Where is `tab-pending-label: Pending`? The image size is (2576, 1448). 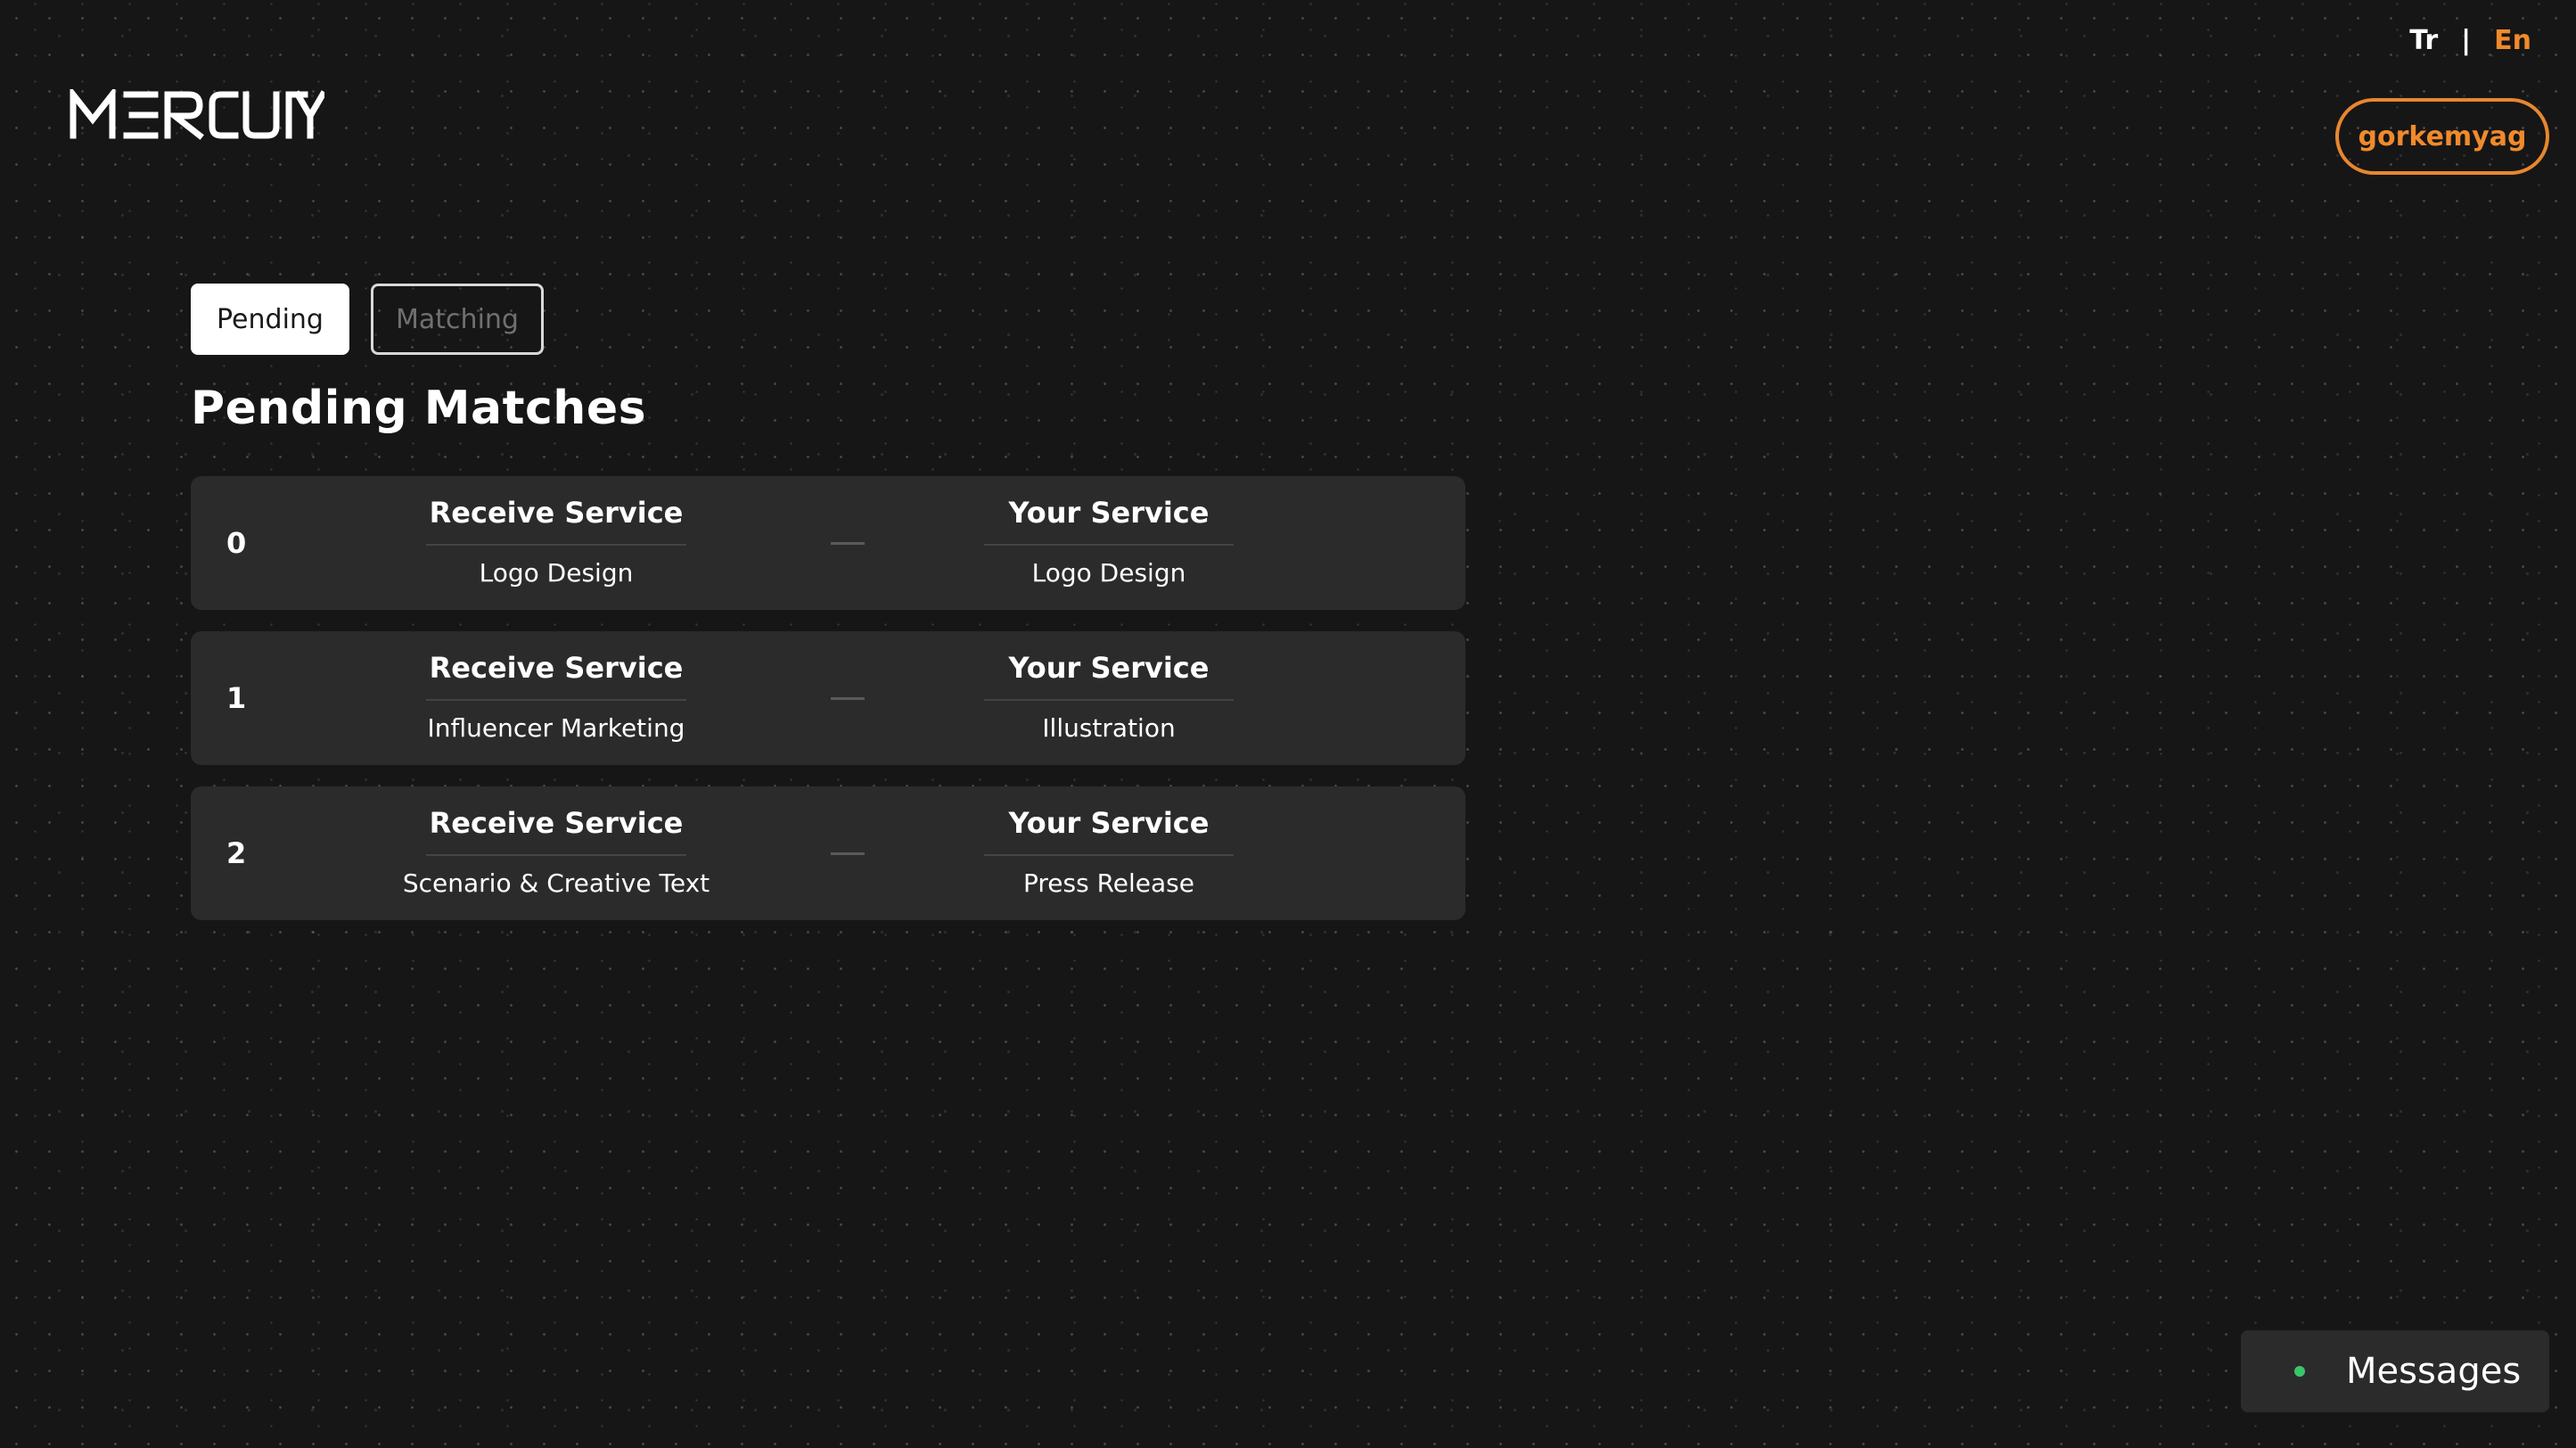 tab-pending-label: Pending is located at coordinates (270, 319).